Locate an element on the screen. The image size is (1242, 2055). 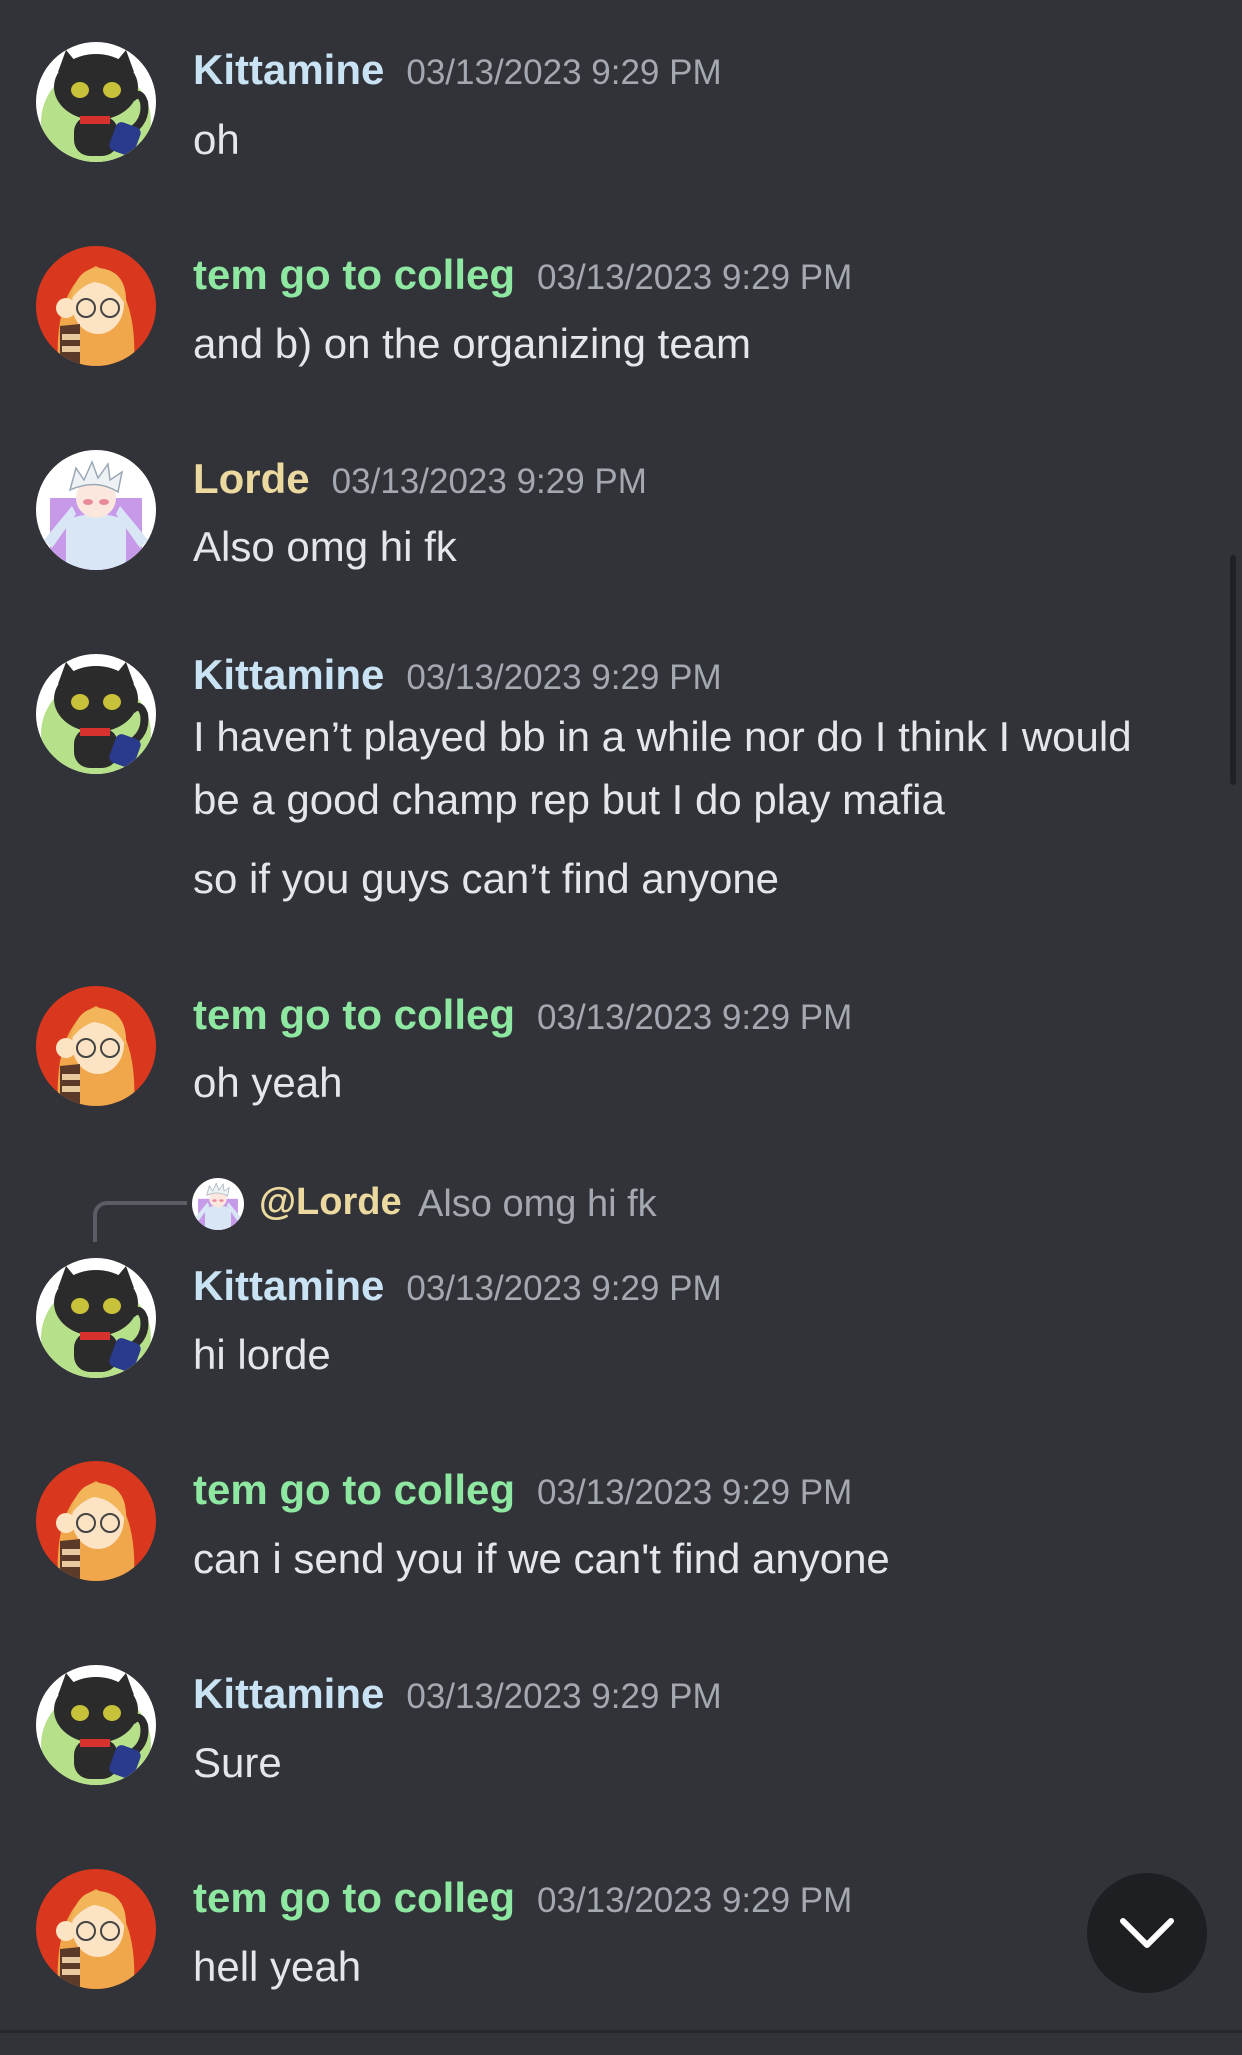
message-text: oh yeah is located at coordinates (268, 1082).